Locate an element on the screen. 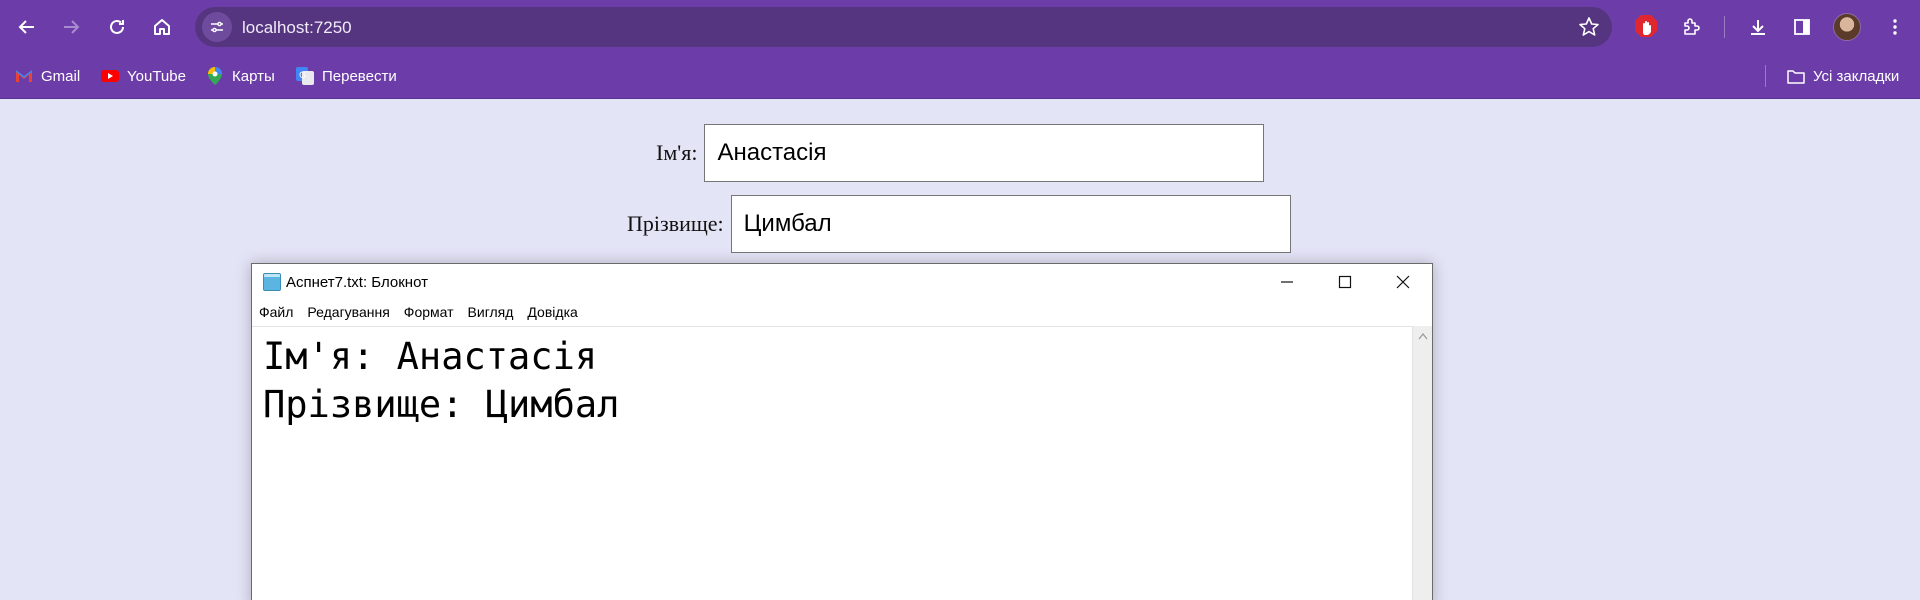  first-name-label: Ім'я: is located at coordinates (677, 152).